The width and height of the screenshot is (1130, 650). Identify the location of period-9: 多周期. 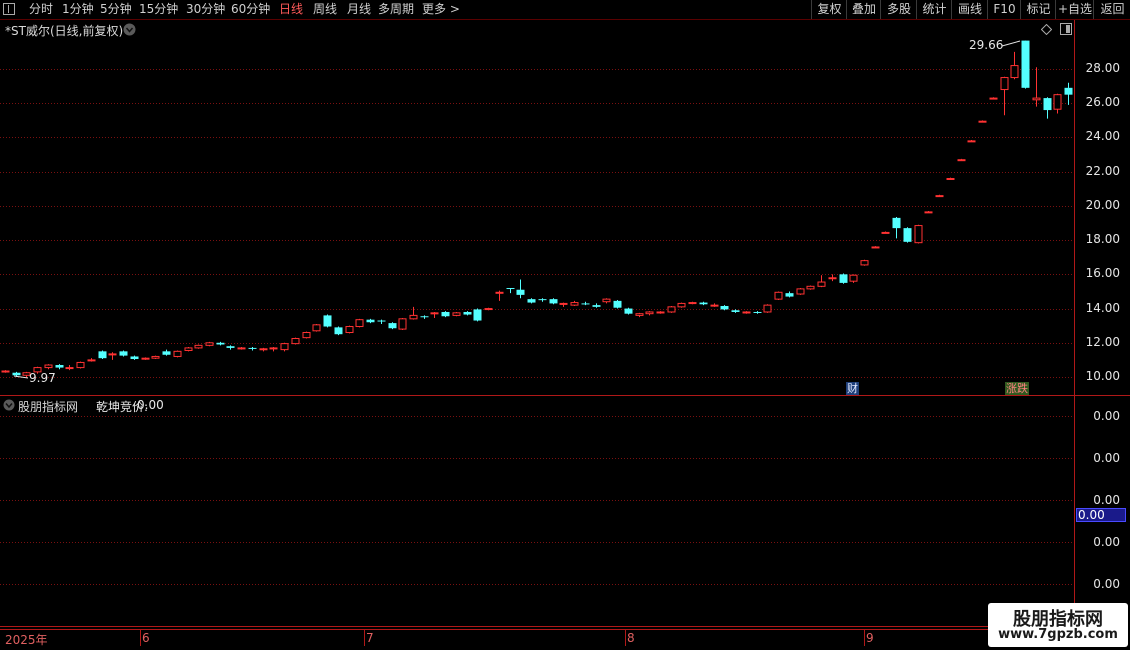
(396, 9).